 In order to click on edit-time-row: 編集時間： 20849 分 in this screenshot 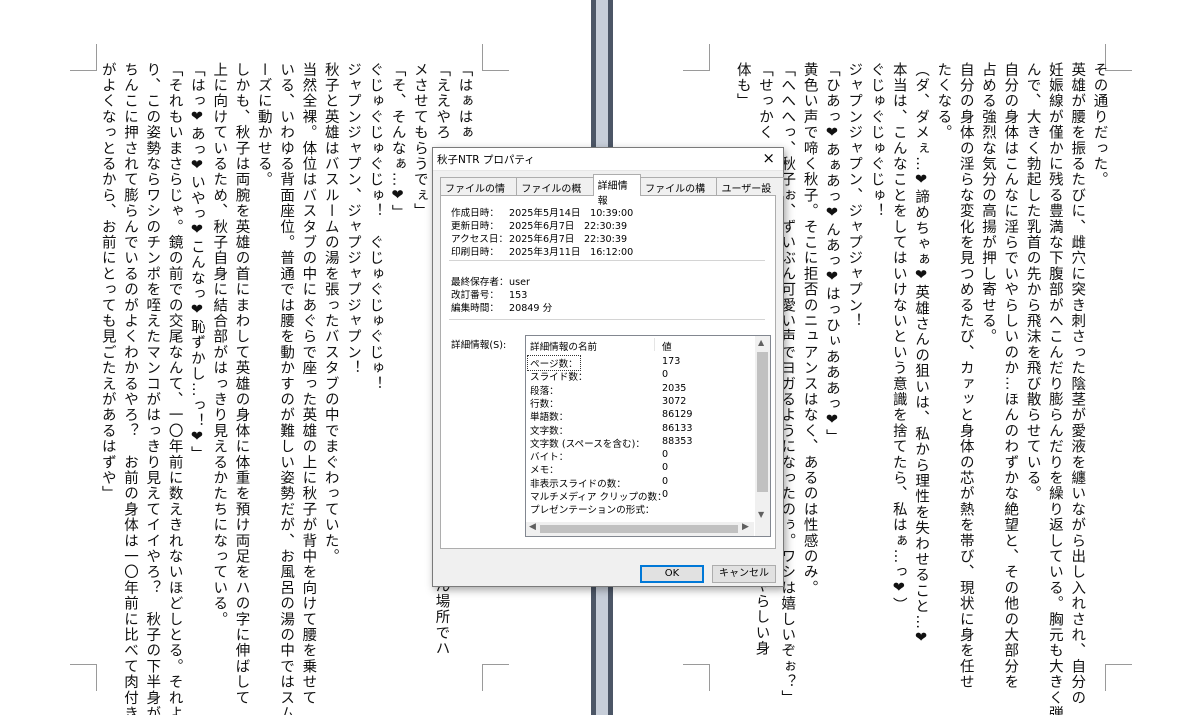, I will do `click(502, 308)`.